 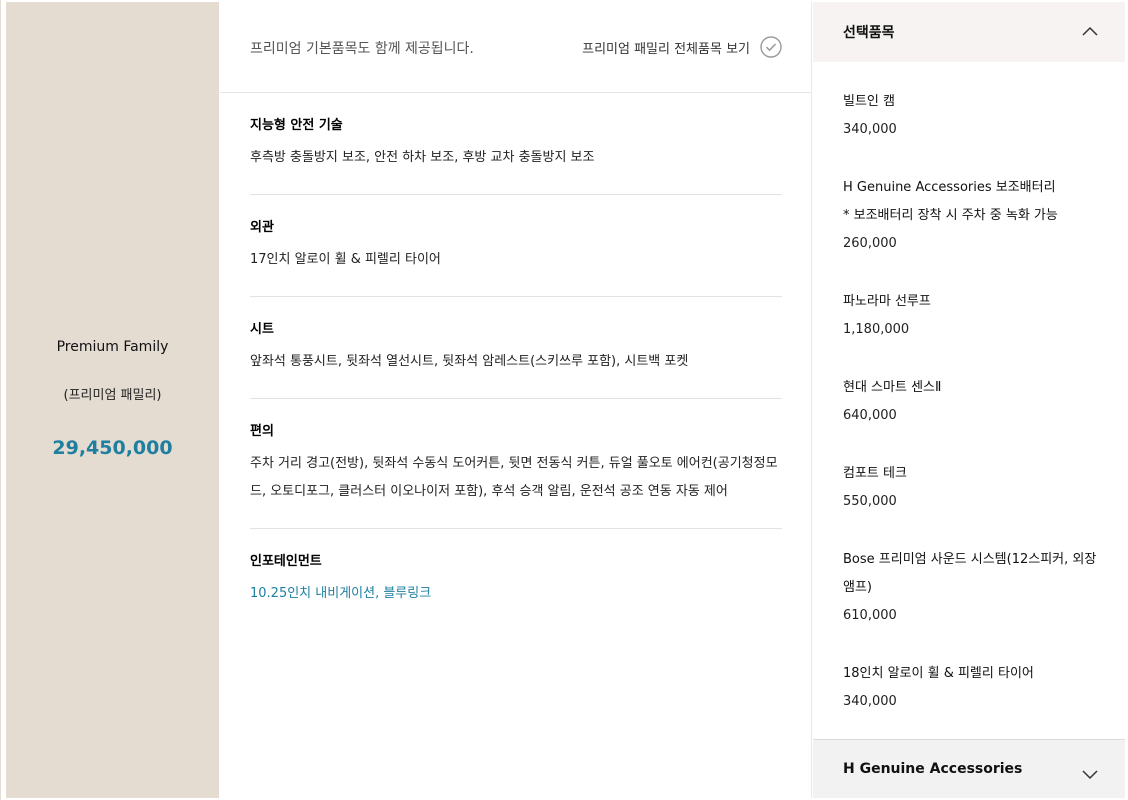 I want to click on spec-section-body: 후측방 충돌방지 보조, 안전 하차 보조, 후방 교차 충돌방지 보조, so click(x=422, y=157).